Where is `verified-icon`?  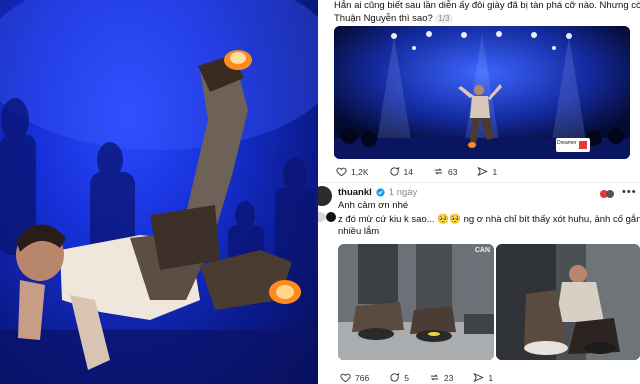
verified-icon is located at coordinates (380, 192).